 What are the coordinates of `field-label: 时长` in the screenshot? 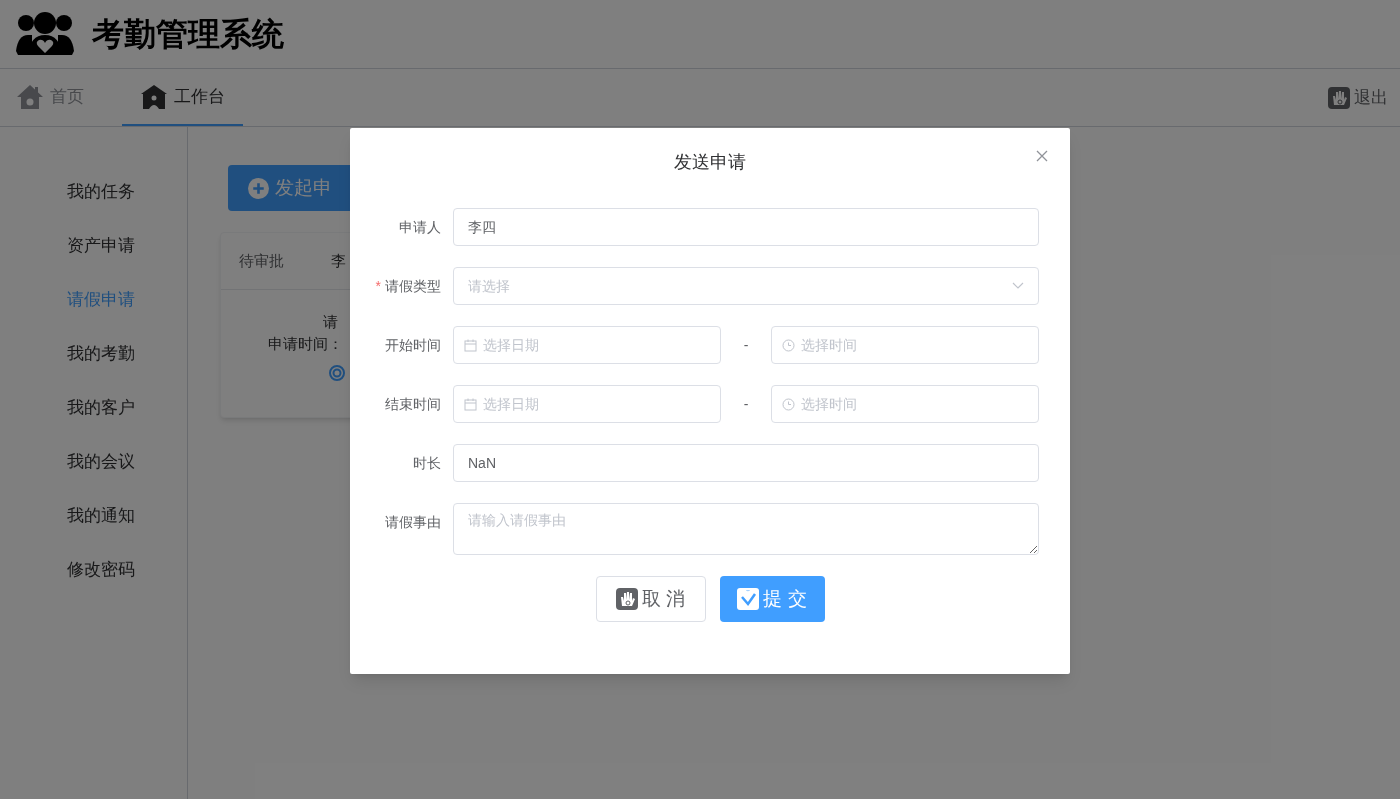 It's located at (427, 463).